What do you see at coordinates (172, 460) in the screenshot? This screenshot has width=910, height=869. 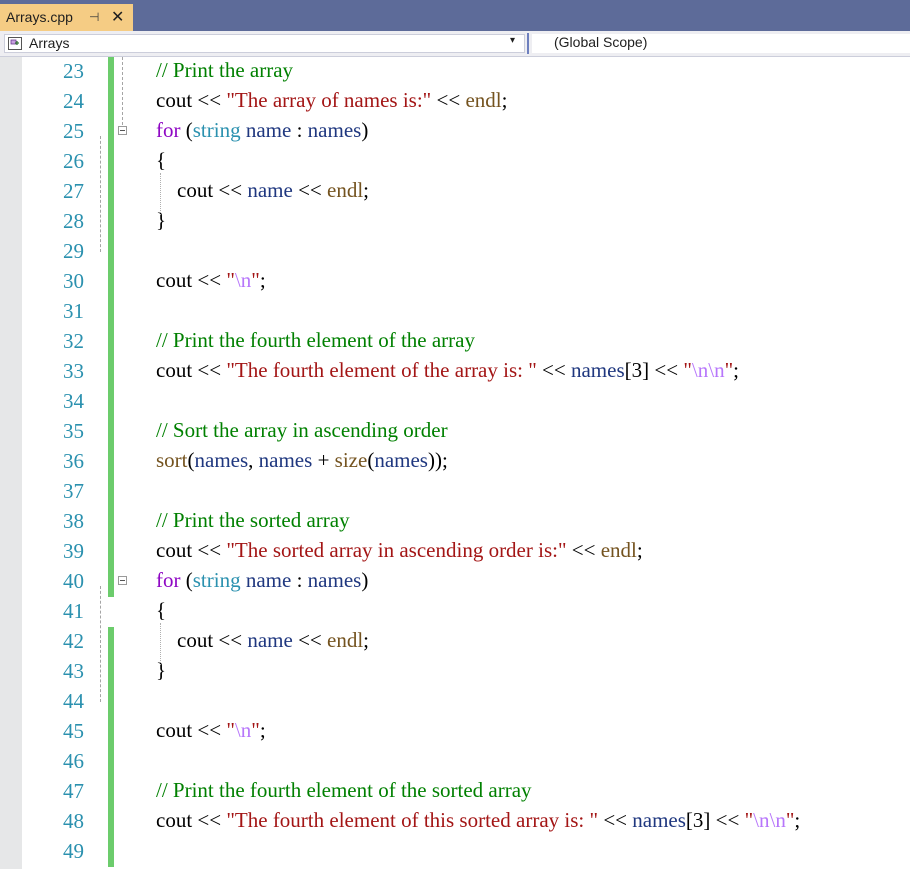 I see `code-token: sort` at bounding box center [172, 460].